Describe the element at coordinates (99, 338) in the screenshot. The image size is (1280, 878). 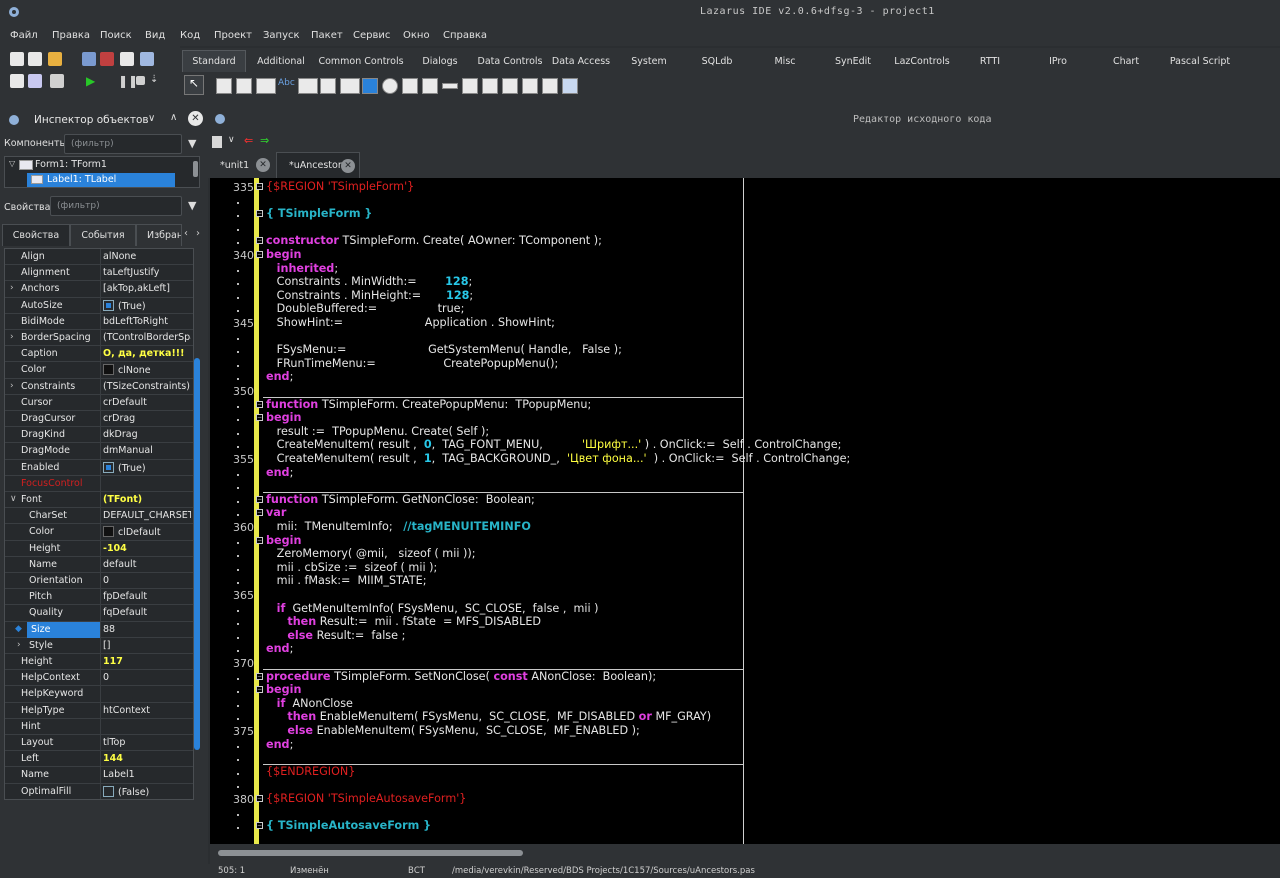
I see `property-row: › BorderSpacing (TControlBorderSpa` at that location.